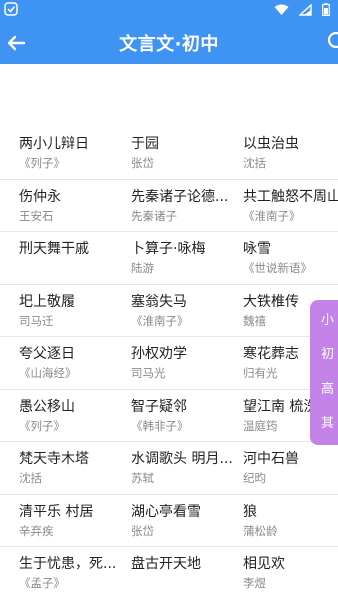  What do you see at coordinates (187, 311) in the screenshot?
I see `article-item: 塞翁失马 《淮南子》` at bounding box center [187, 311].